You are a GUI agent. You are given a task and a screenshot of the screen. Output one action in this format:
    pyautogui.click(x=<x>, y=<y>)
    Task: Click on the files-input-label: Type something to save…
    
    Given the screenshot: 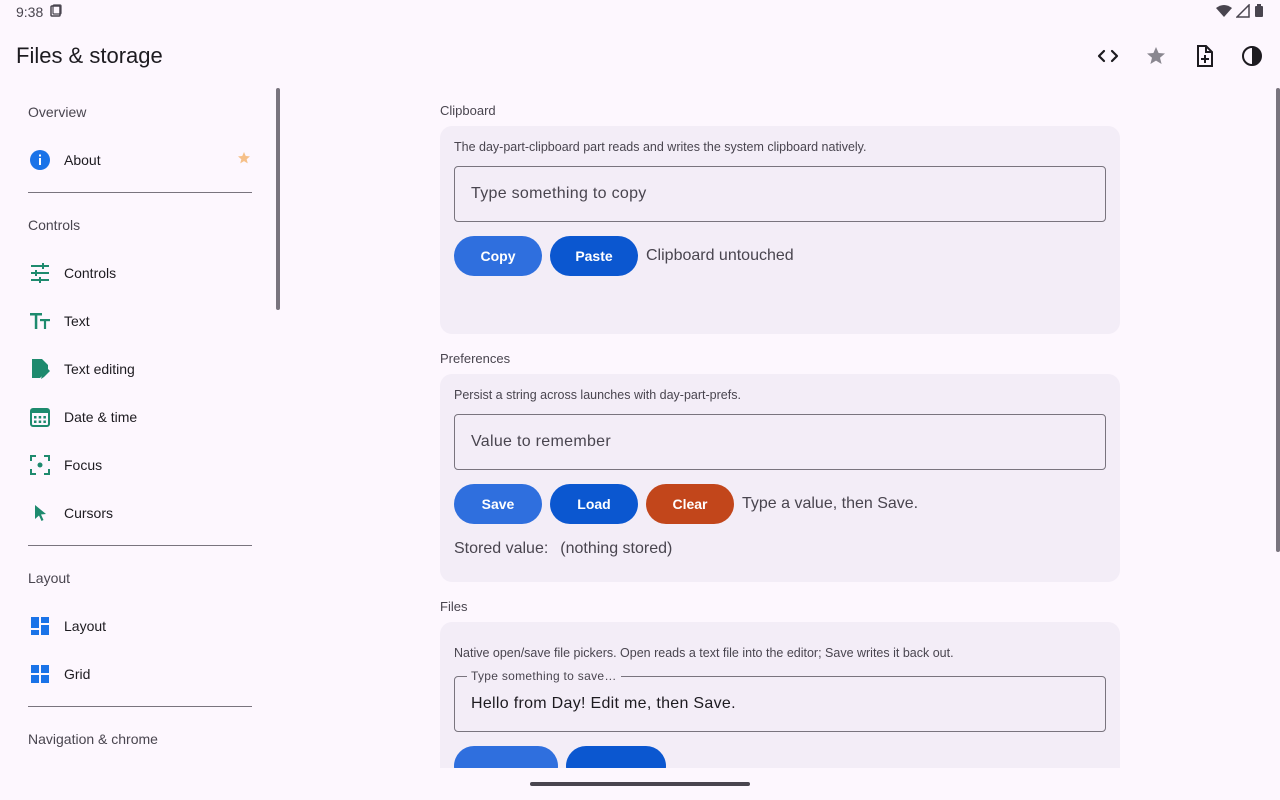 What is the action you would take?
    pyautogui.click(x=544, y=676)
    